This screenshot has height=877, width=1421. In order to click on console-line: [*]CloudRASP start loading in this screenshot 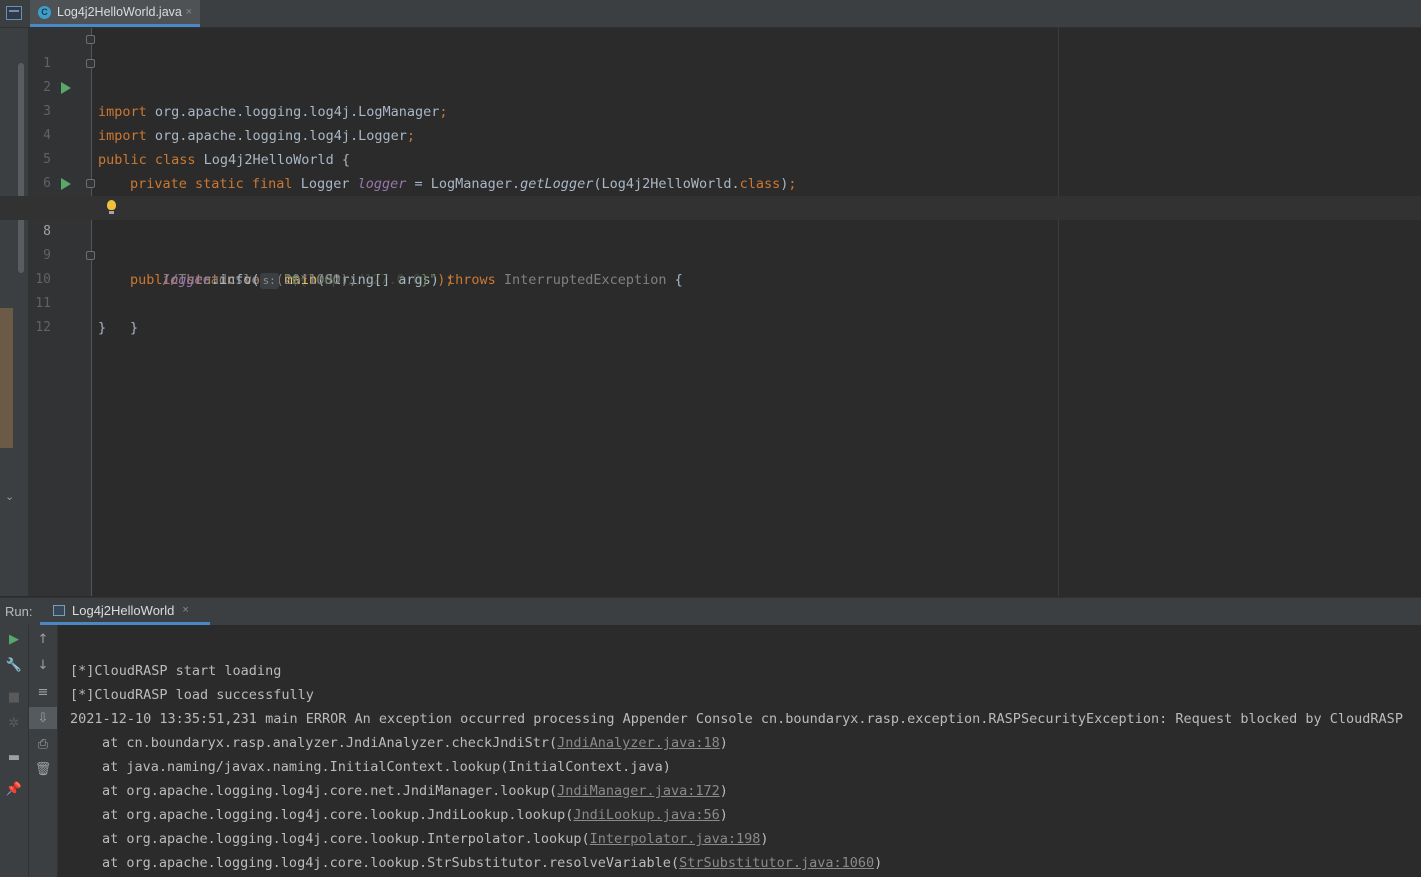, I will do `click(176, 671)`.